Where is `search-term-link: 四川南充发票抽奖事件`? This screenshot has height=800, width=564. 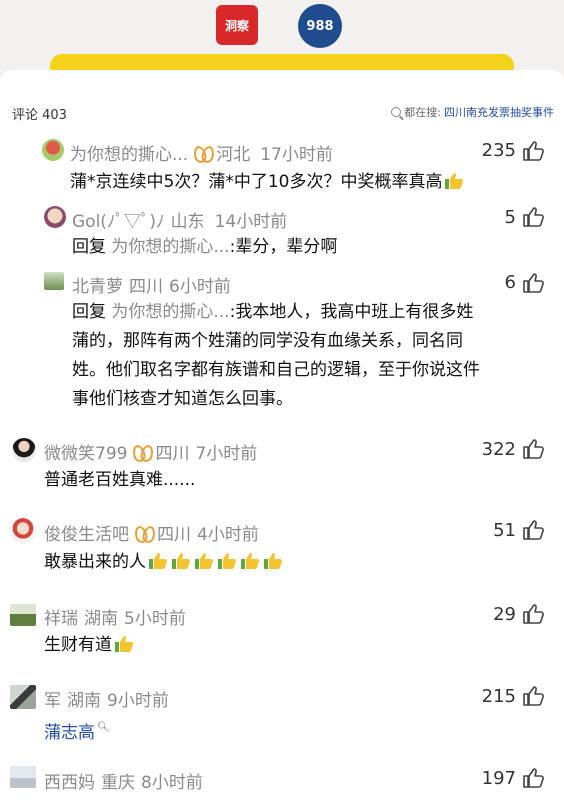
search-term-link: 四川南充发票抽奖事件 is located at coordinates (499, 112).